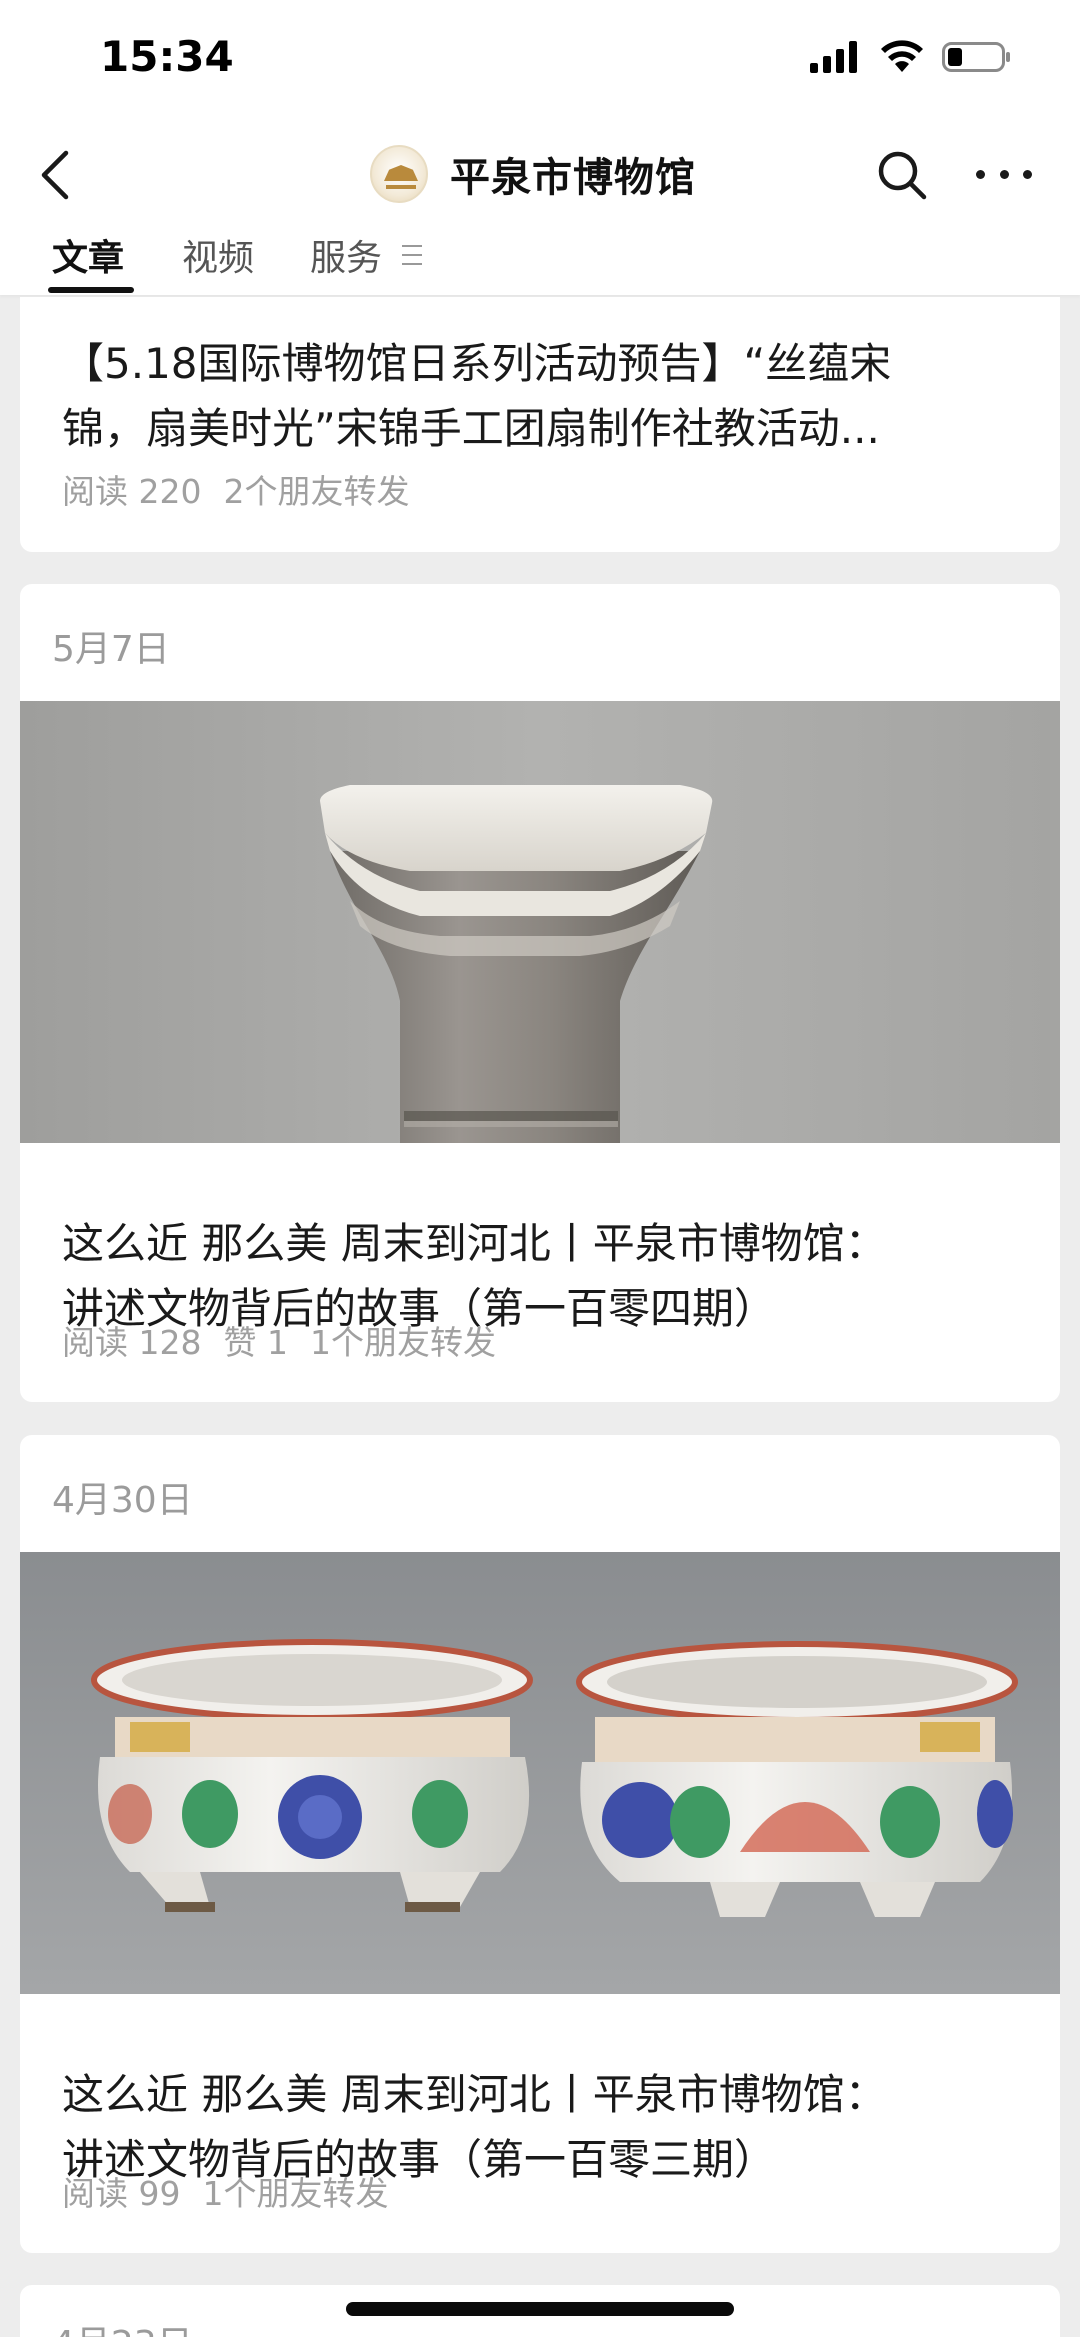 The width and height of the screenshot is (1080, 2337). What do you see at coordinates (540, 260) in the screenshot?
I see `tab-bar: 文章 视频 服务` at bounding box center [540, 260].